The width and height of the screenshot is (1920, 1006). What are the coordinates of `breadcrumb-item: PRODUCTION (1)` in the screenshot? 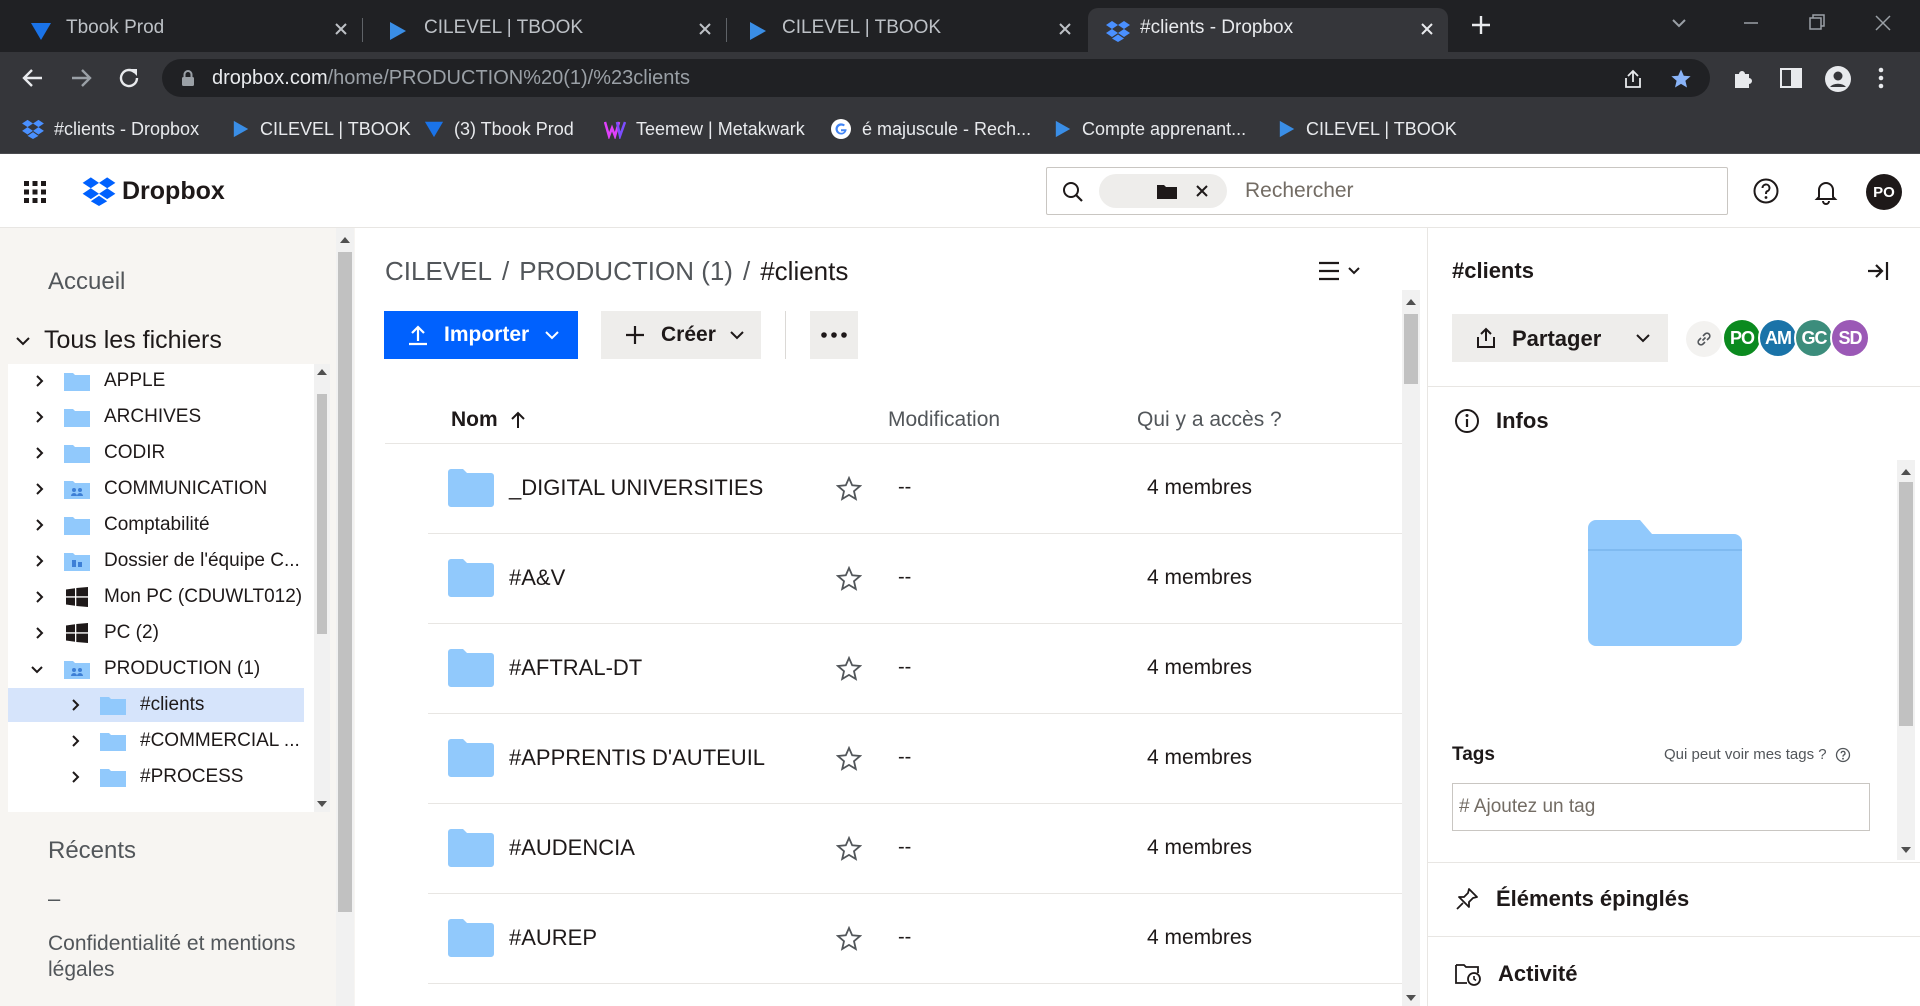 It's located at (626, 271).